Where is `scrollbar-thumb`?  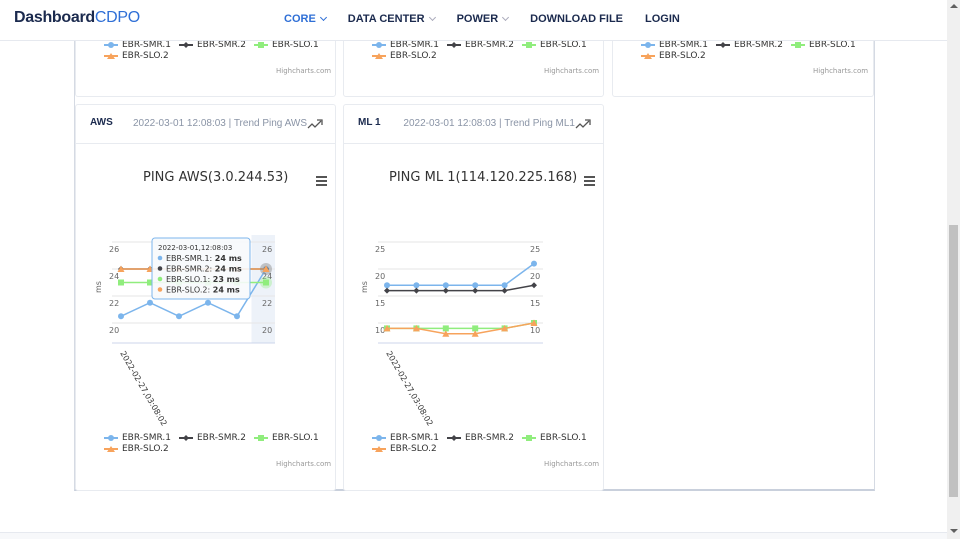
scrollbar-thumb is located at coordinates (953, 361).